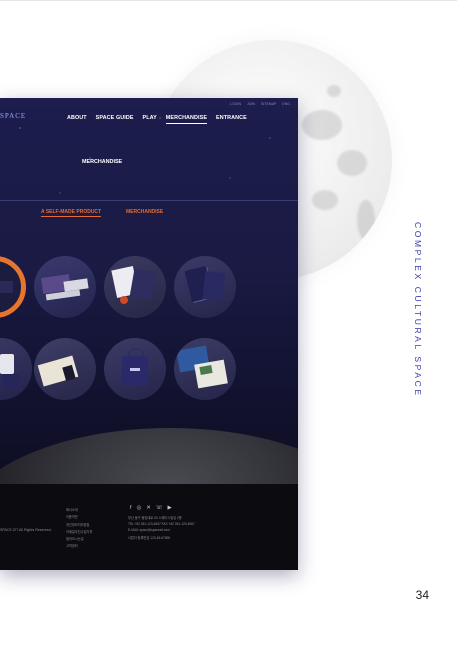 The height and width of the screenshot is (646, 457). What do you see at coordinates (79, 531) in the screenshot?
I see `footer-link: 이메일무단수집거부` at bounding box center [79, 531].